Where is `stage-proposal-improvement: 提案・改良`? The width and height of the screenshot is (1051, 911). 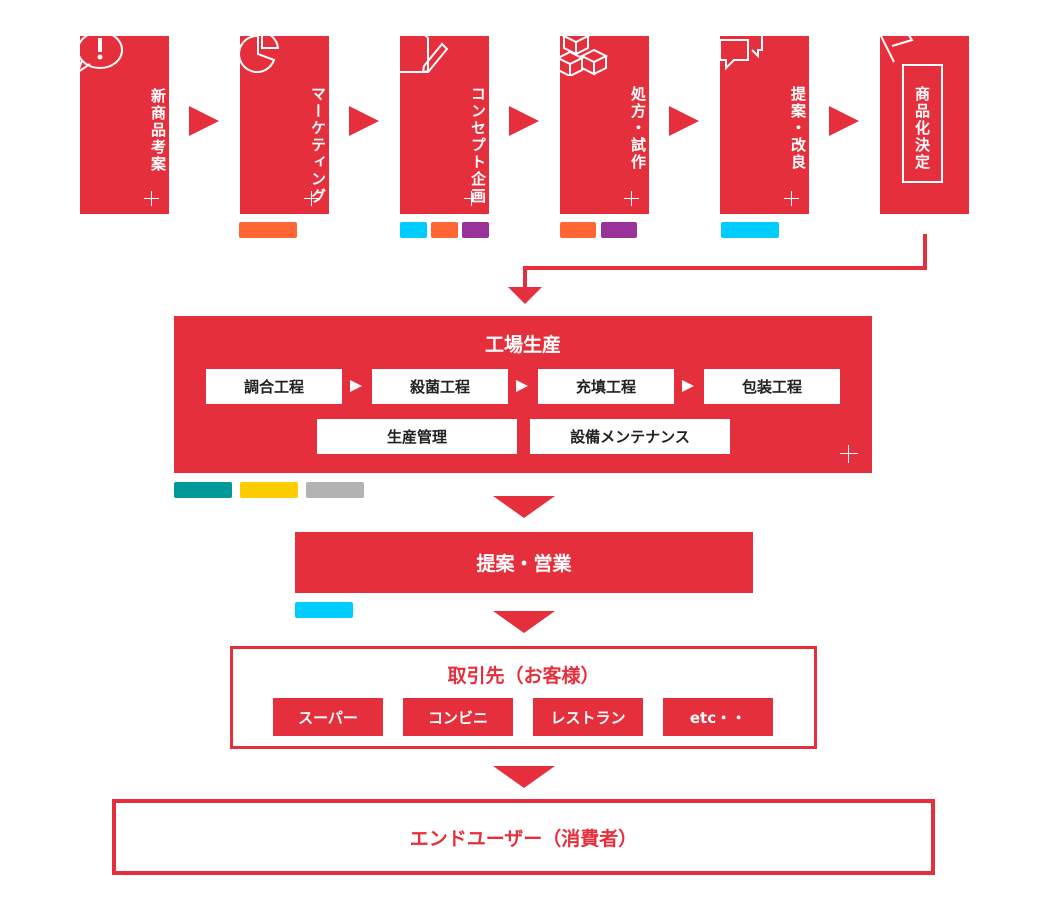
stage-proposal-improvement: 提案・改良 is located at coordinates (764, 125).